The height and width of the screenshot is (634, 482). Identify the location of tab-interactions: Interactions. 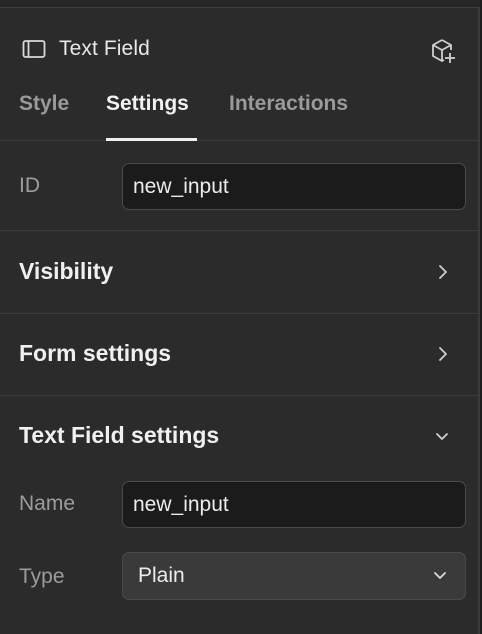
(288, 116).